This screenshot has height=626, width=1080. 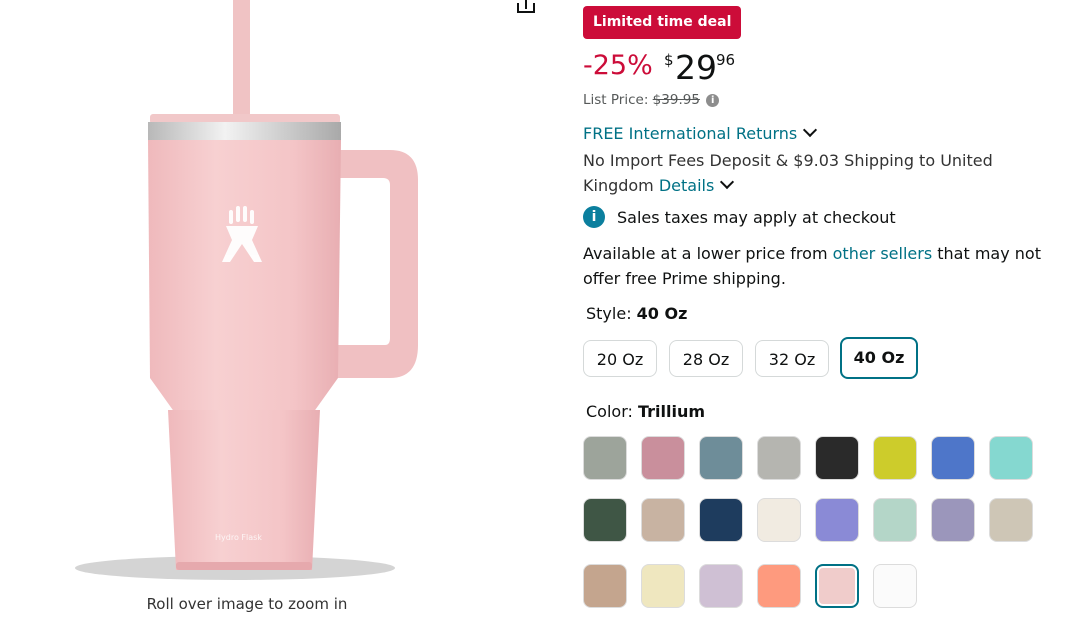 I want to click on style-label: Style: 40 Oz, so click(x=636, y=313).